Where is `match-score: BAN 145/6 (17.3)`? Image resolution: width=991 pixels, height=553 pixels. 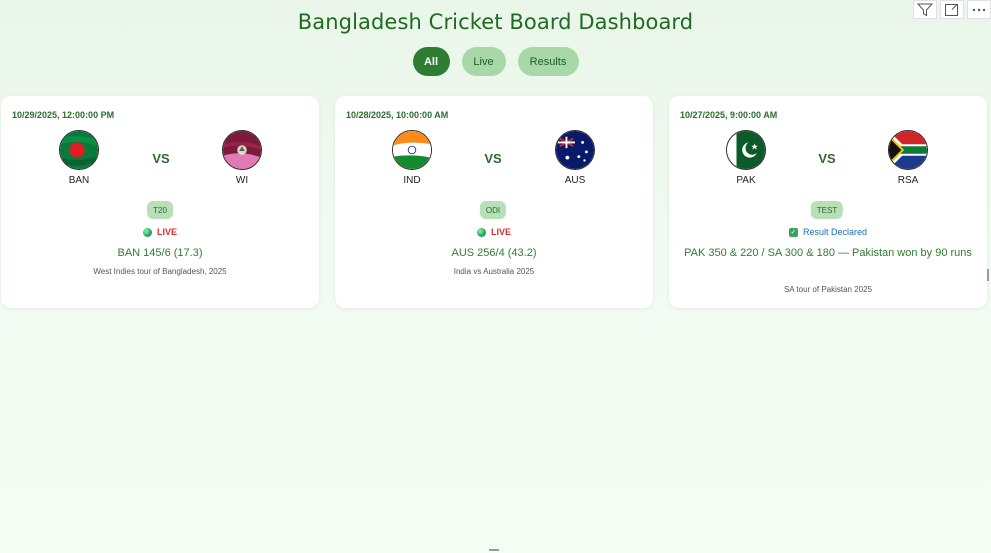 match-score: BAN 145/6 (17.3) is located at coordinates (160, 253).